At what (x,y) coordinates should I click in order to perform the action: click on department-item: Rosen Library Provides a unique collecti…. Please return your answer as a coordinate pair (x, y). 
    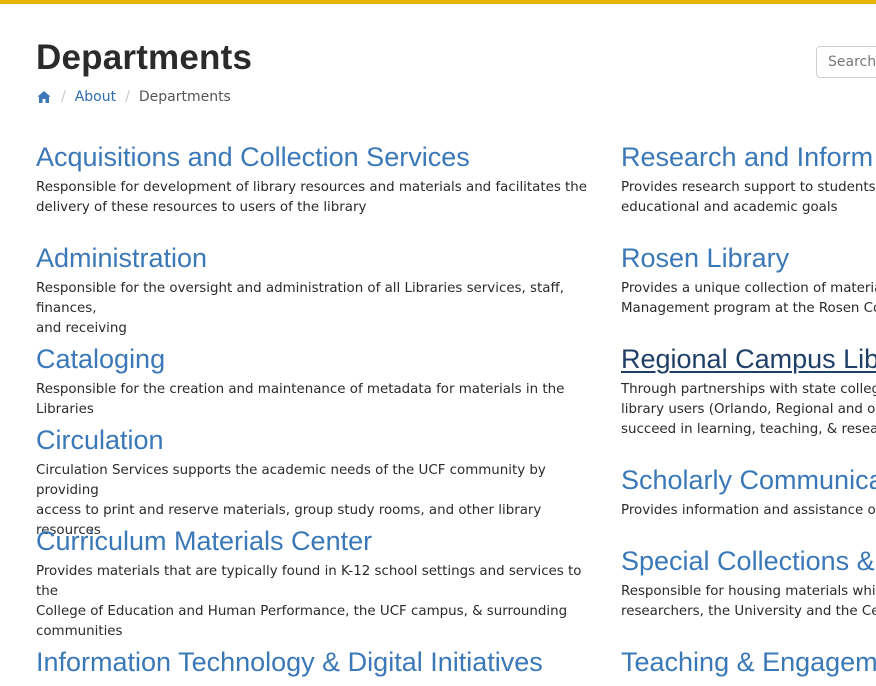
    Looking at the image, I should click on (748, 280).